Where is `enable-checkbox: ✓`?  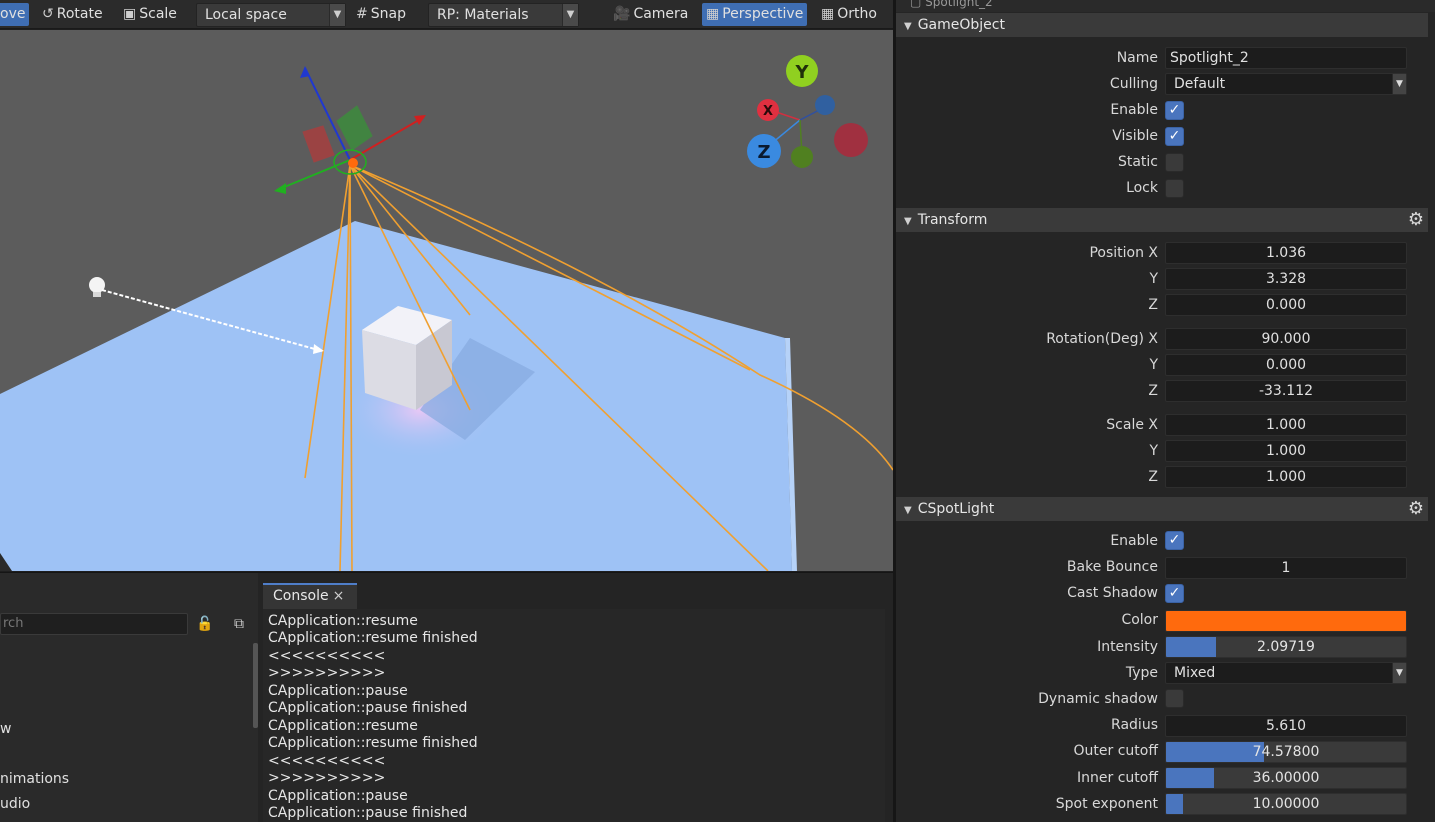 enable-checkbox: ✓ is located at coordinates (1174, 110).